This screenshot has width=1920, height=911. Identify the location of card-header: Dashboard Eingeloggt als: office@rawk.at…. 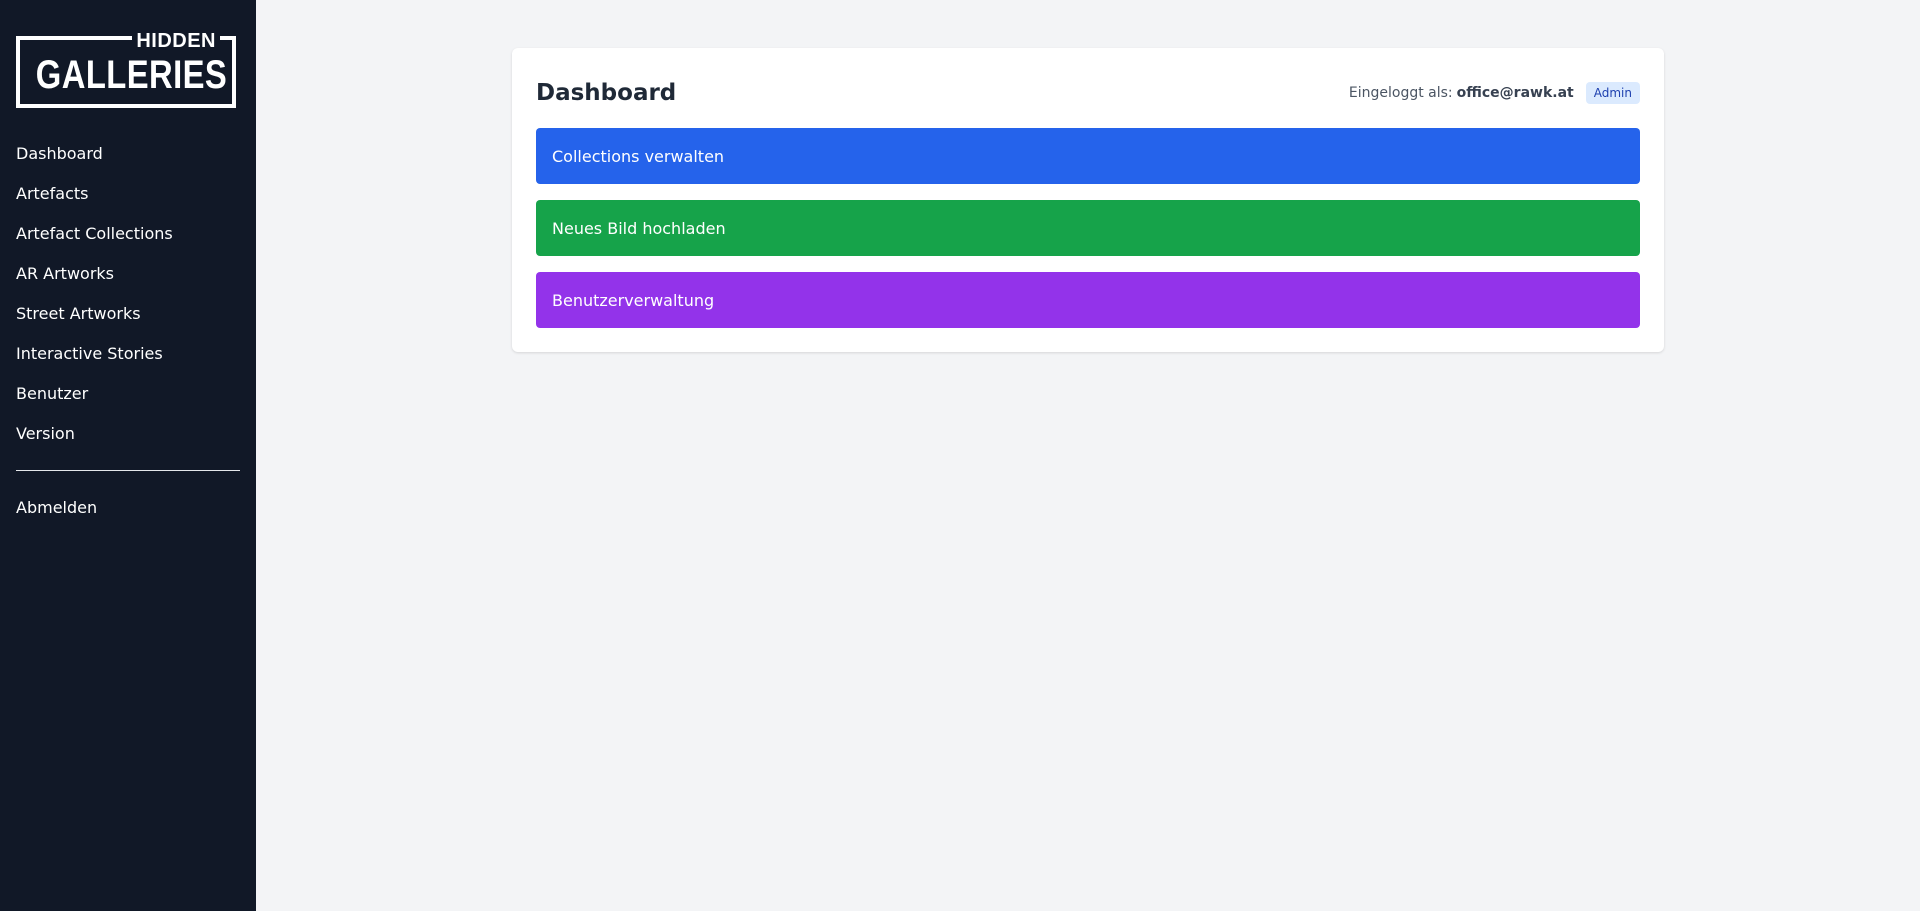
(1088, 93).